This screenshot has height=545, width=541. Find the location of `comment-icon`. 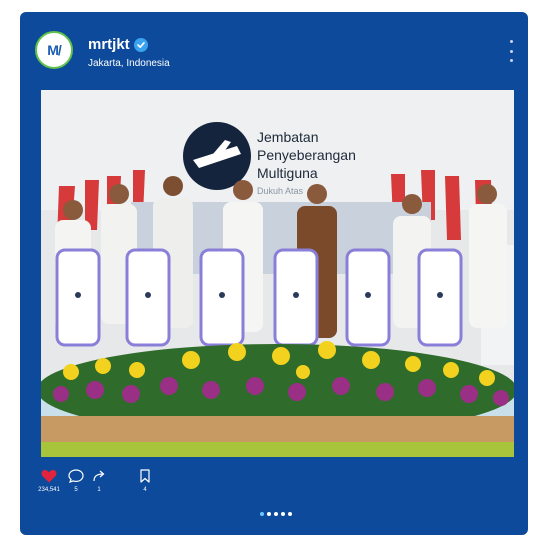

comment-icon is located at coordinates (76, 476).